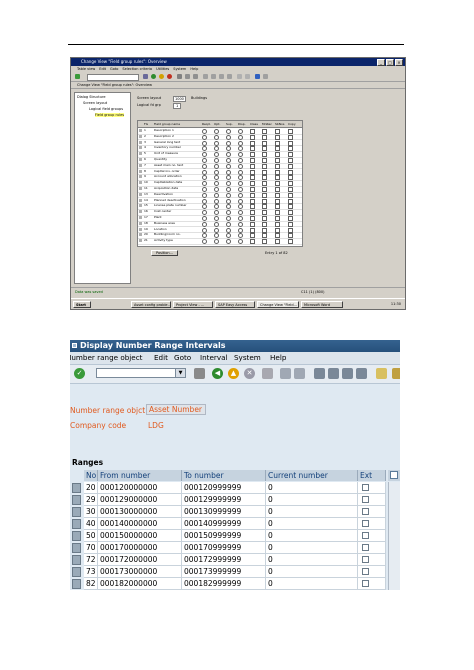 This screenshot has height=670, width=474. Describe the element at coordinates (257, 76) in the screenshot. I see `help-icon` at that location.